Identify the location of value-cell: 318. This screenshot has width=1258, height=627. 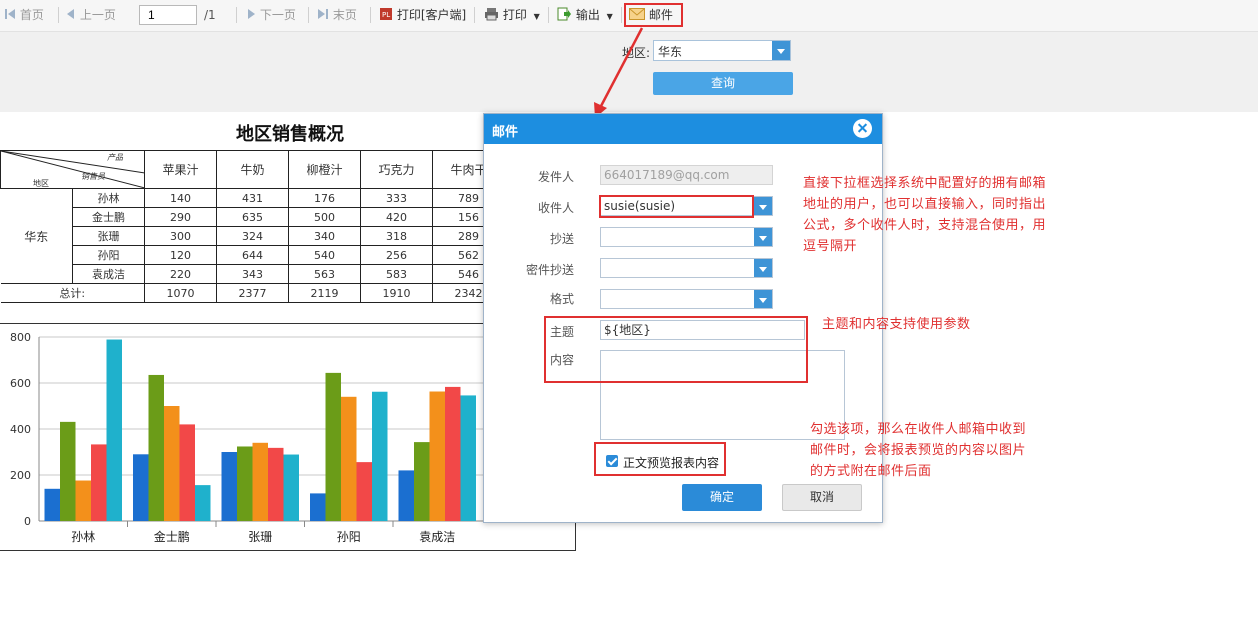
(396, 236).